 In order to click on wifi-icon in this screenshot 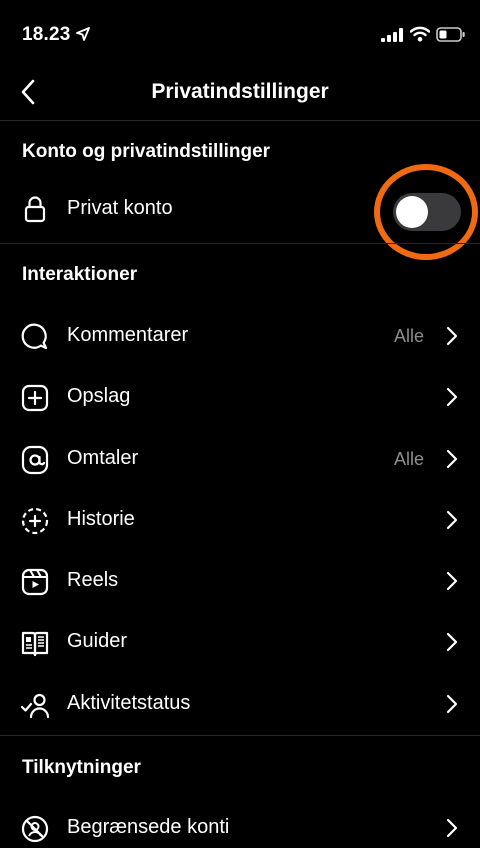, I will do `click(420, 34)`.